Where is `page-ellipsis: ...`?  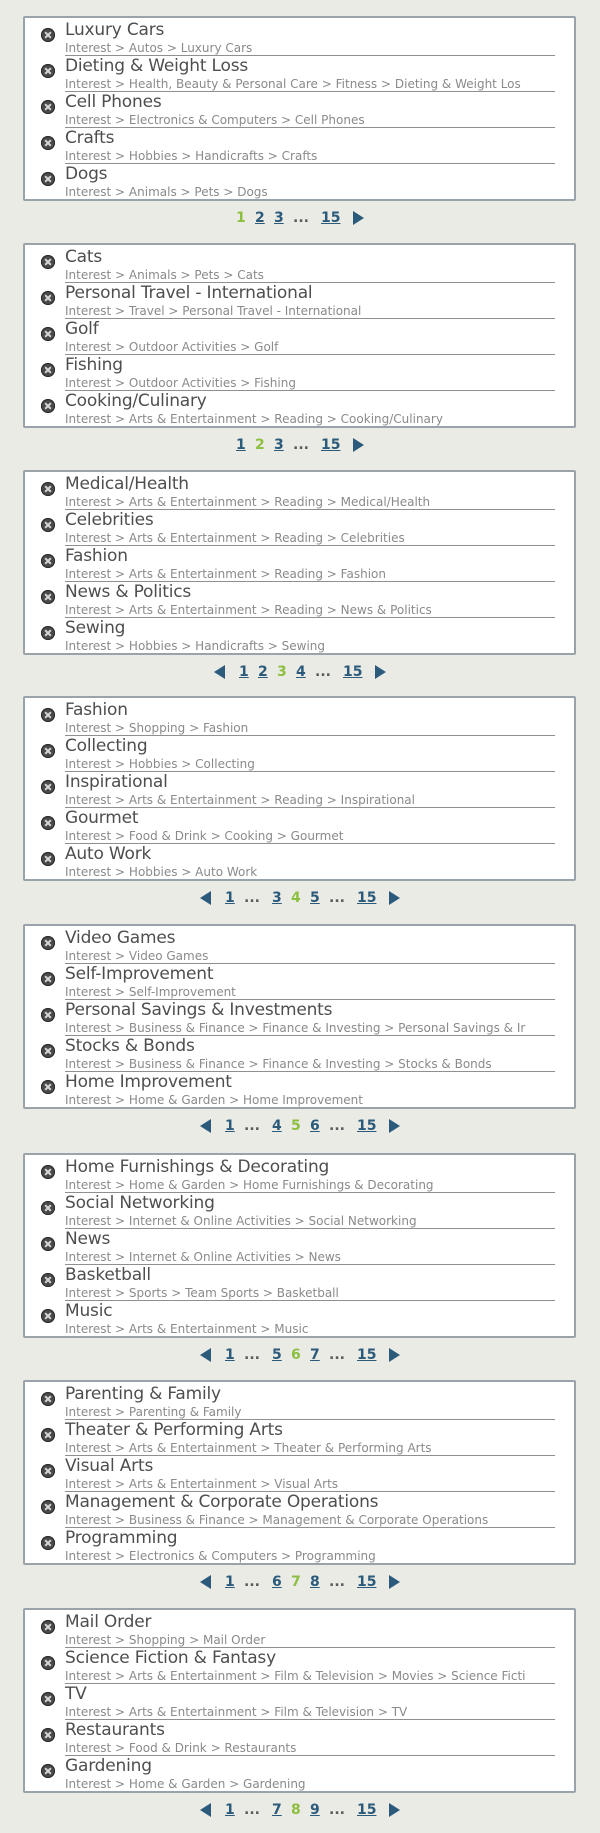
page-ellipsis: ... is located at coordinates (337, 1810).